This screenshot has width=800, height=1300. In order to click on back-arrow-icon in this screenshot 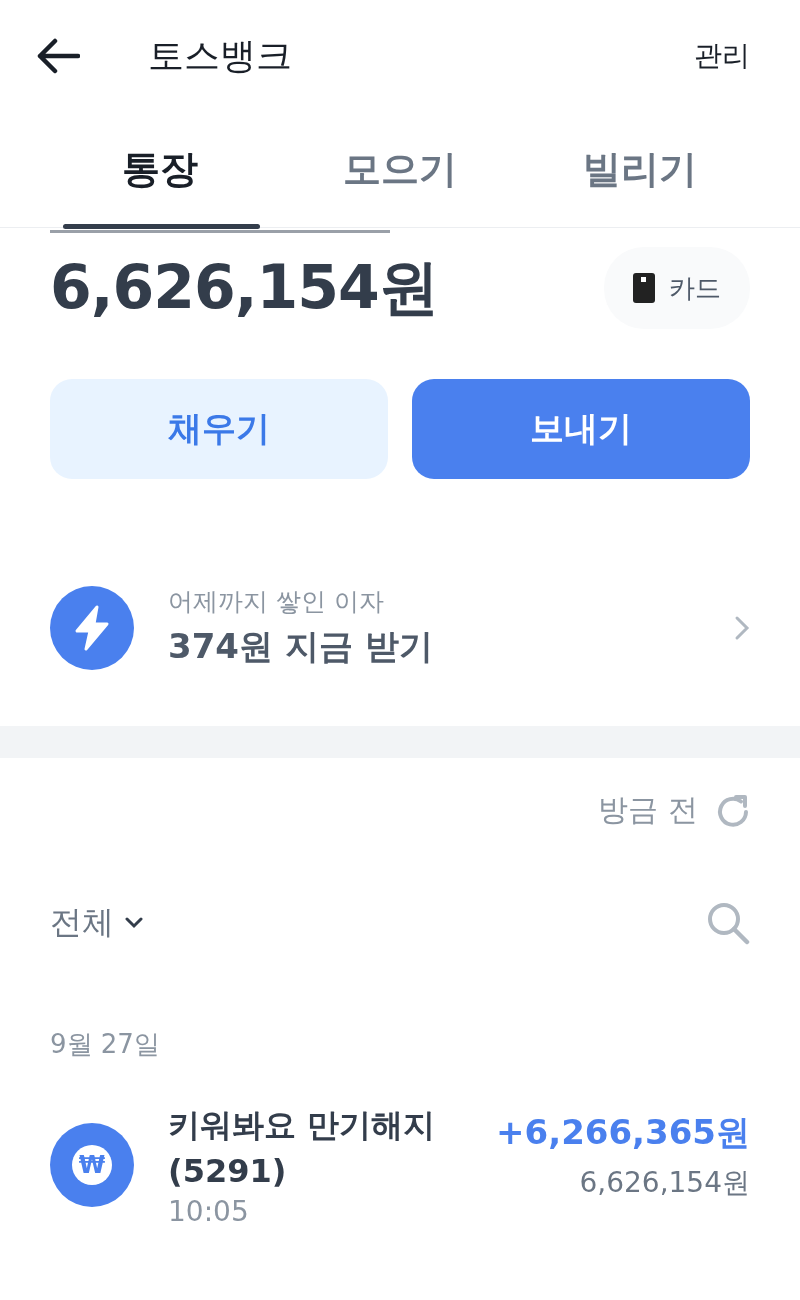, I will do `click(58, 56)`.